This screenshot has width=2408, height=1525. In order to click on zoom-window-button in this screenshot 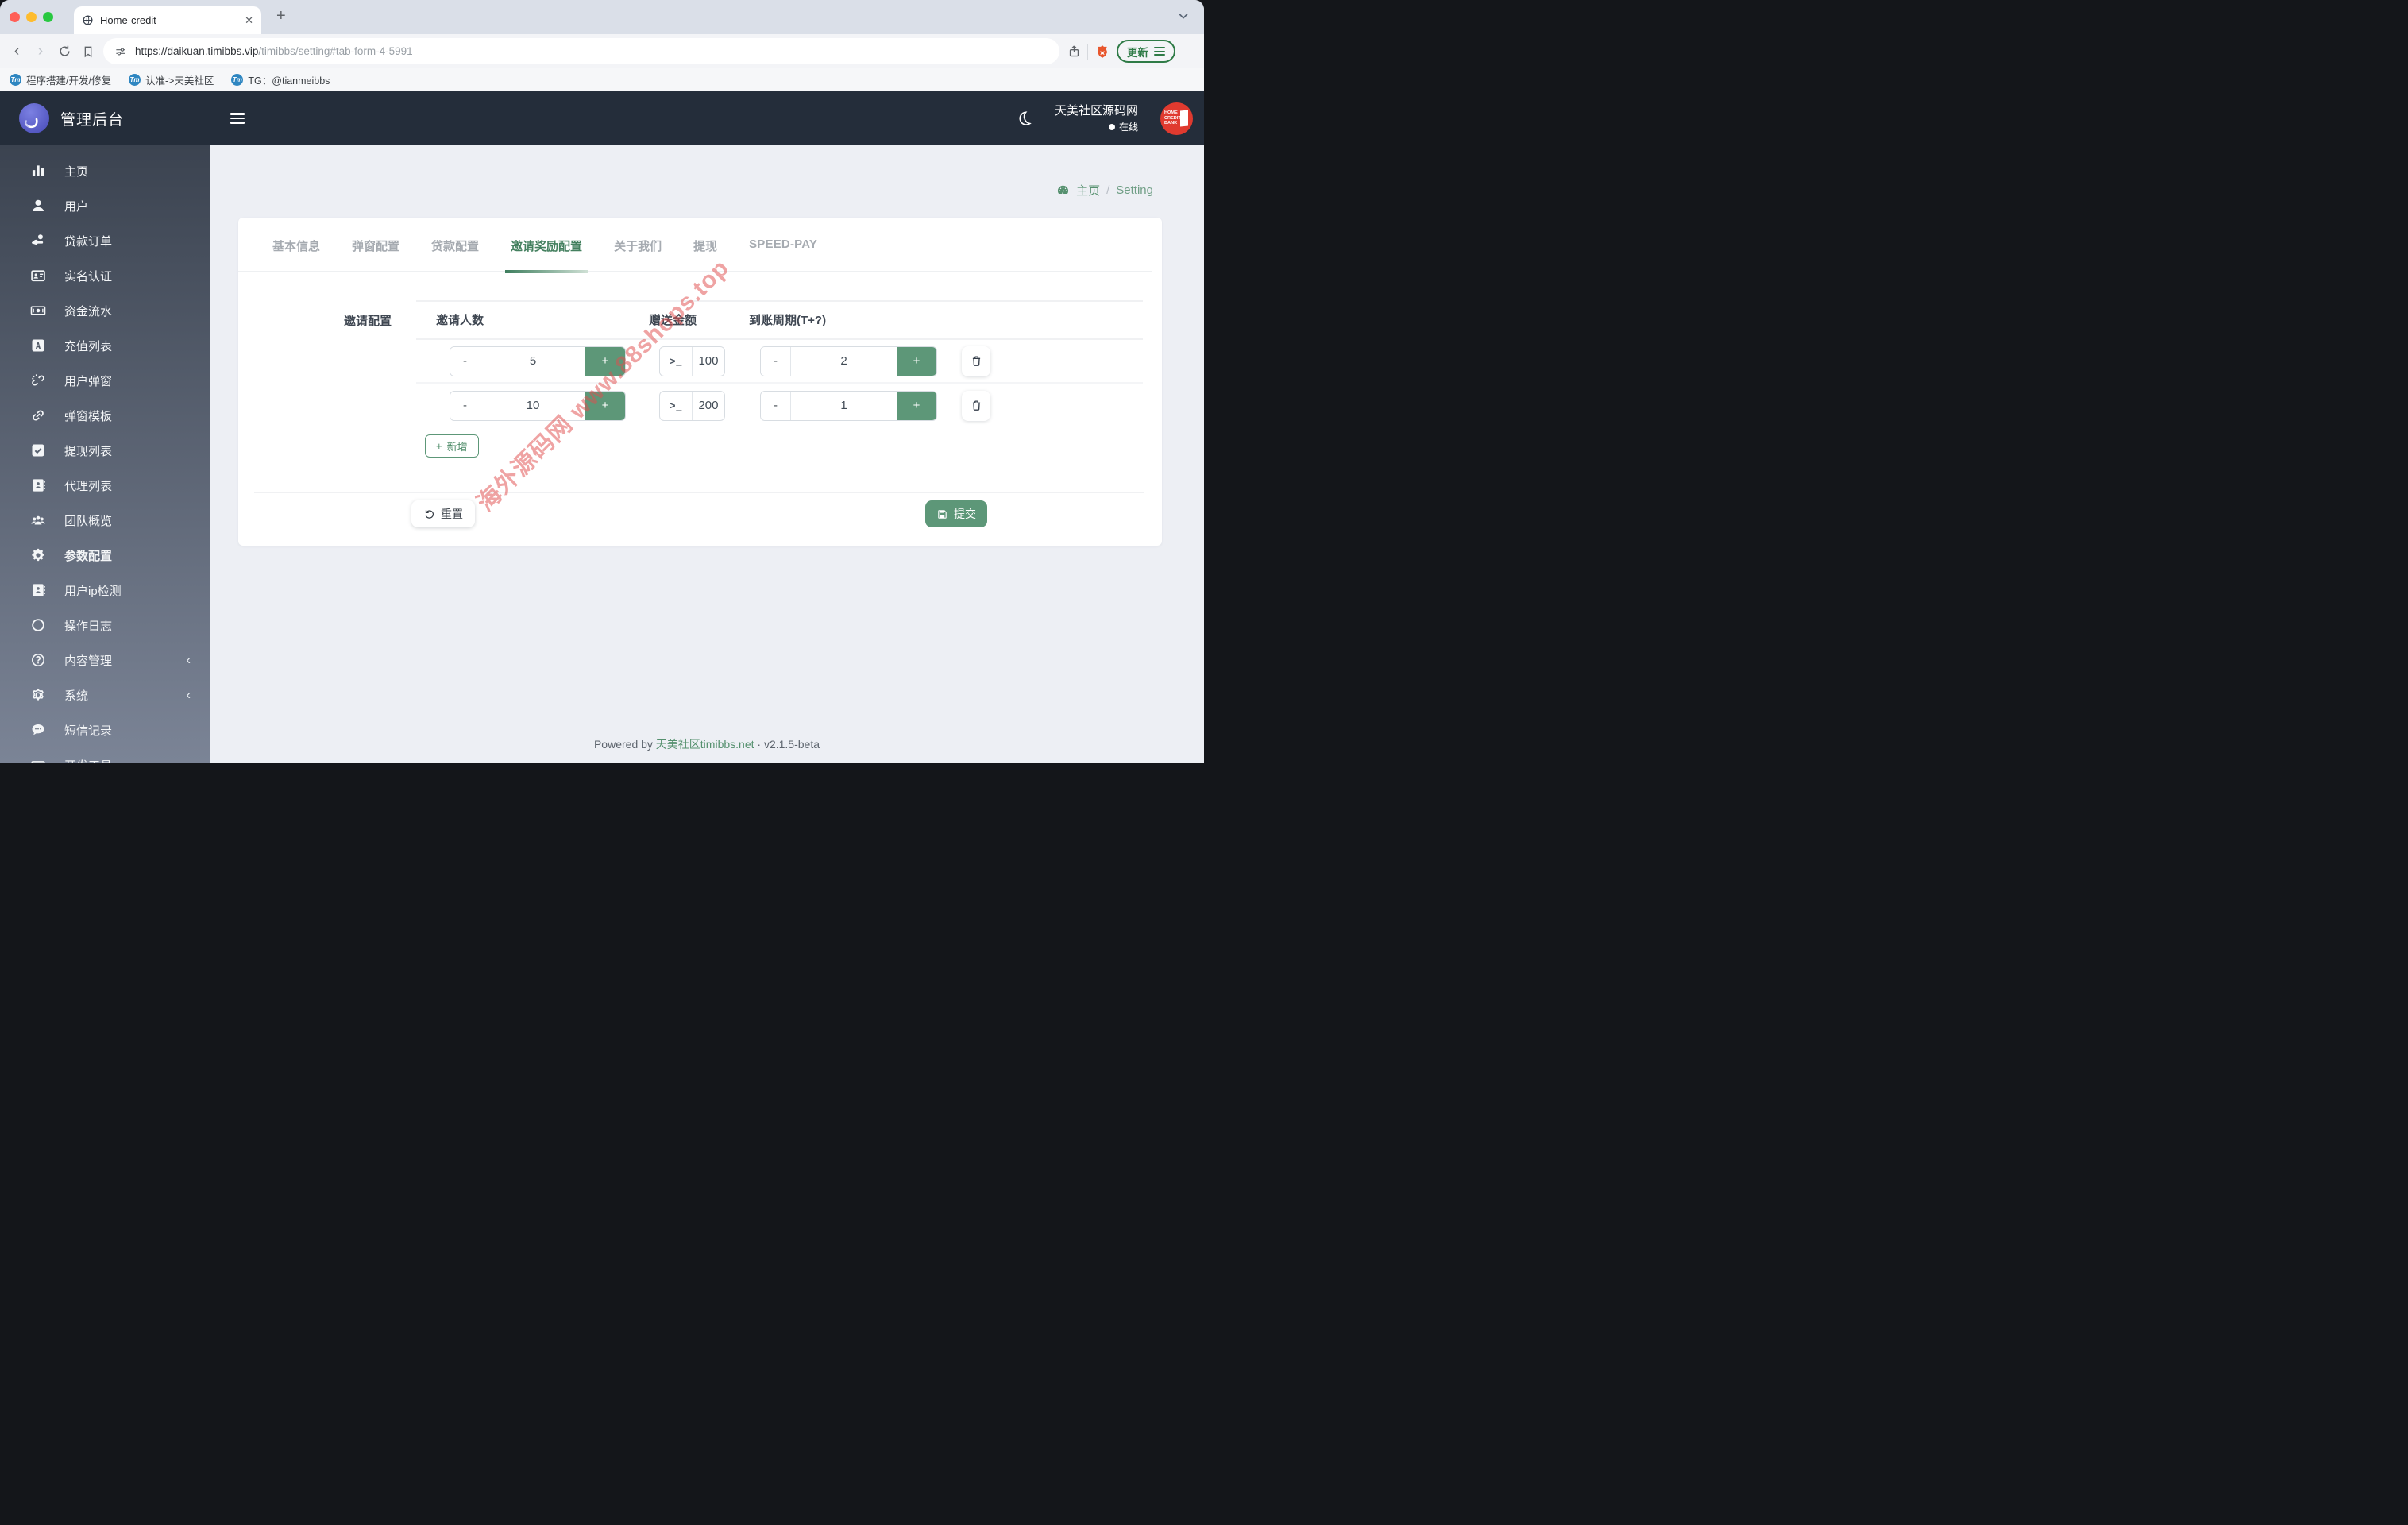, I will do `click(48, 17)`.